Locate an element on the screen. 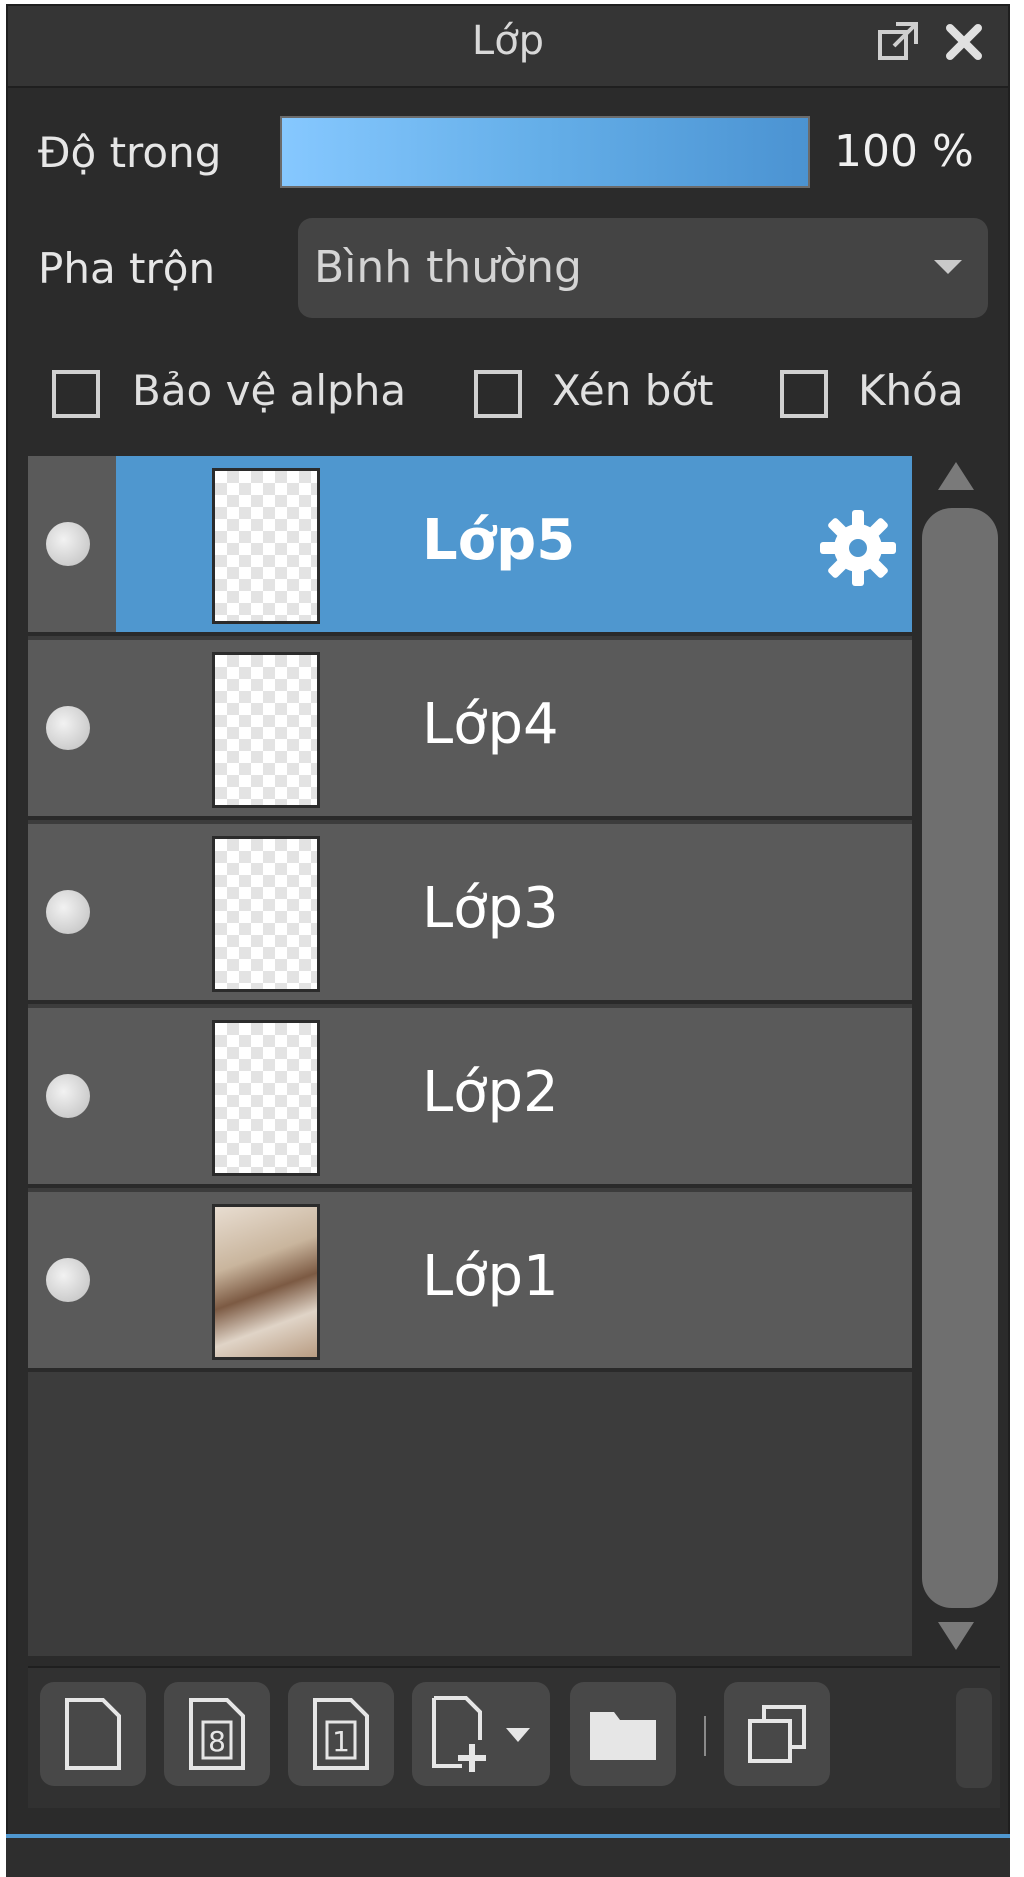  lock-checkbox is located at coordinates (804, 394).